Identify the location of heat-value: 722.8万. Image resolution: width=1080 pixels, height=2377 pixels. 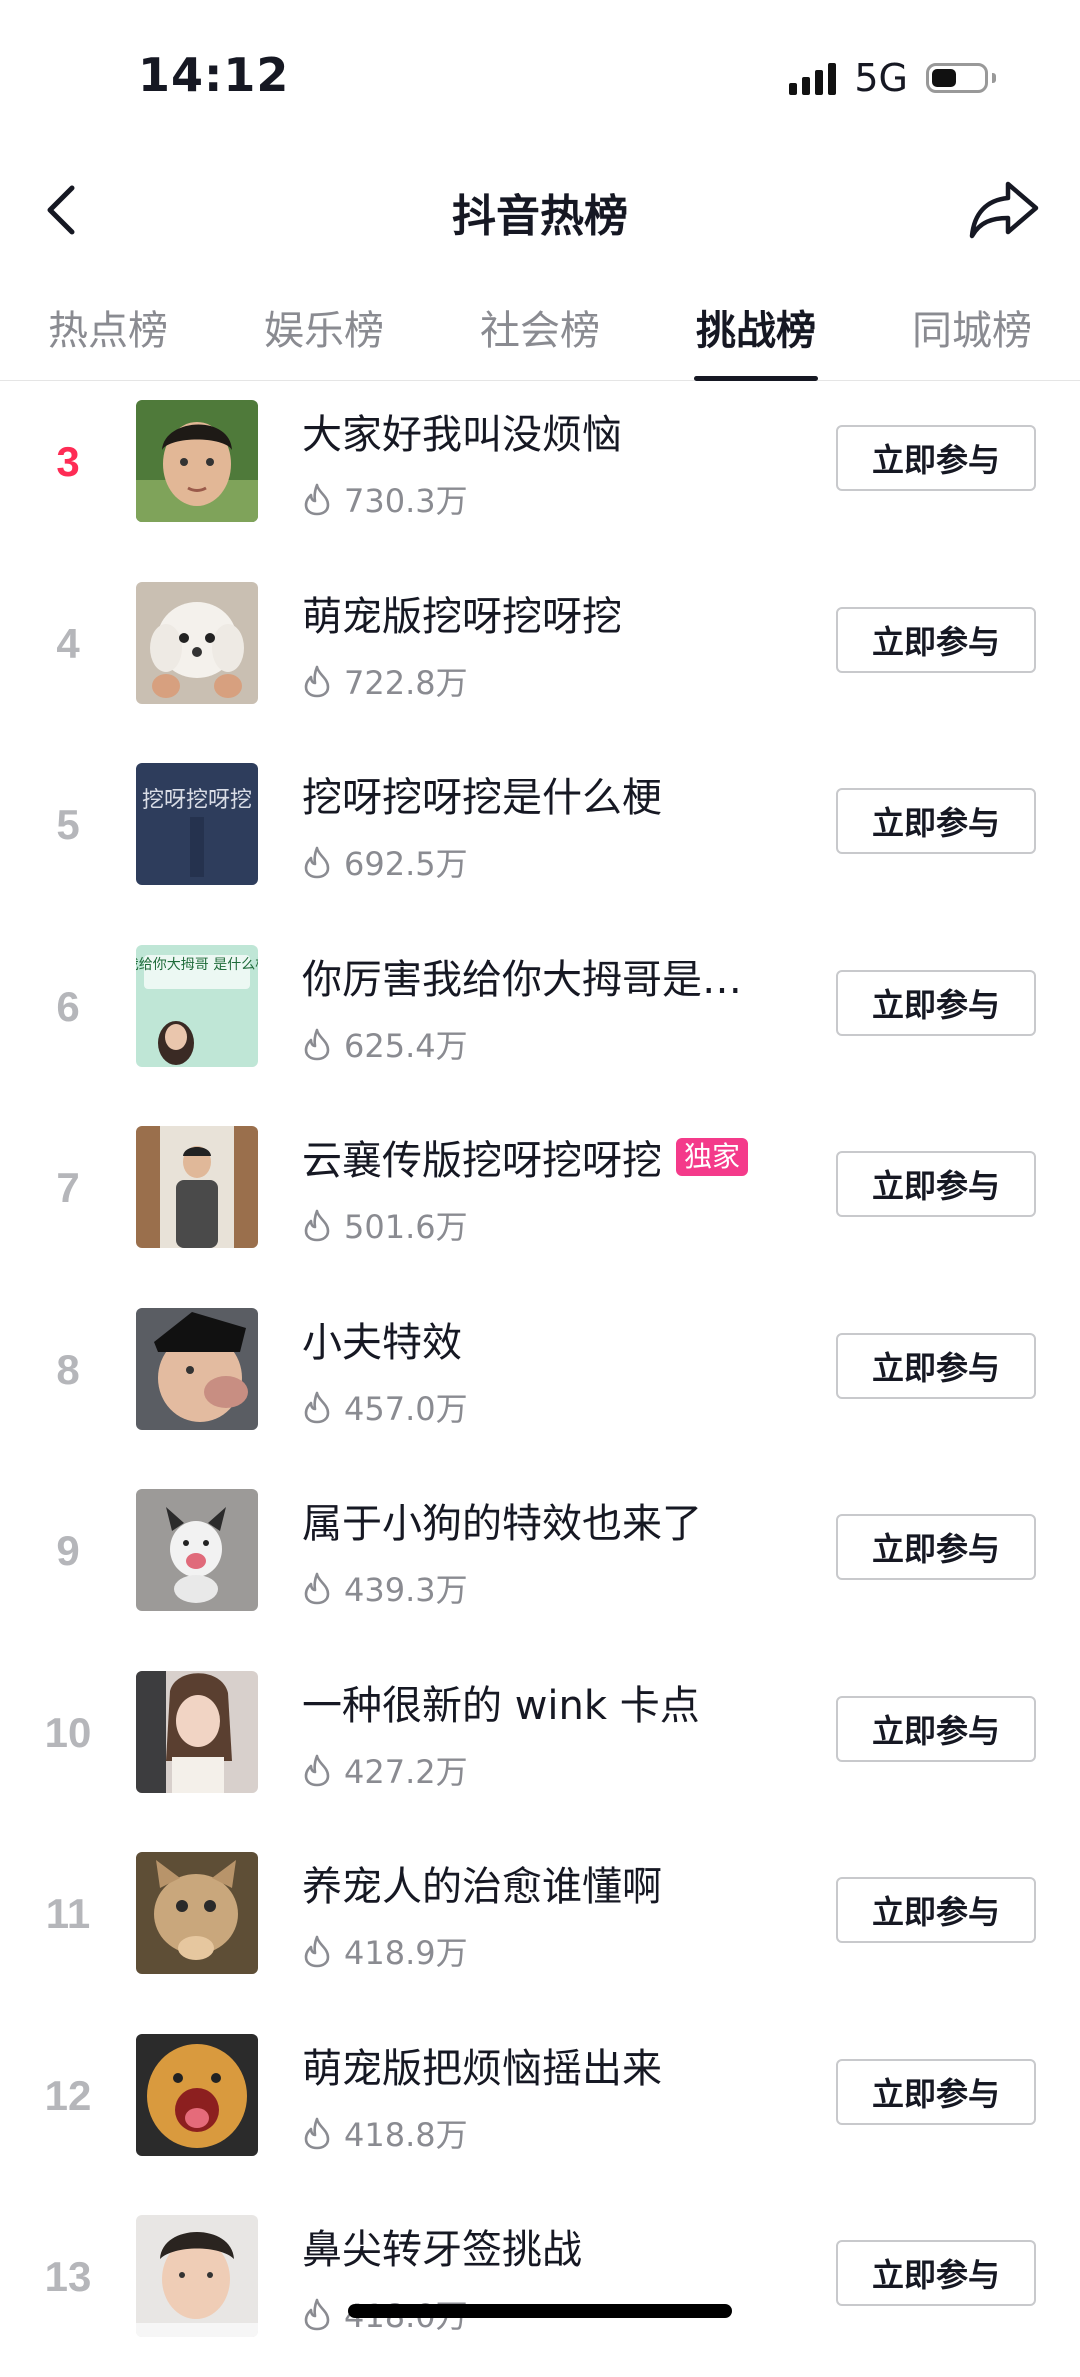
(385, 681).